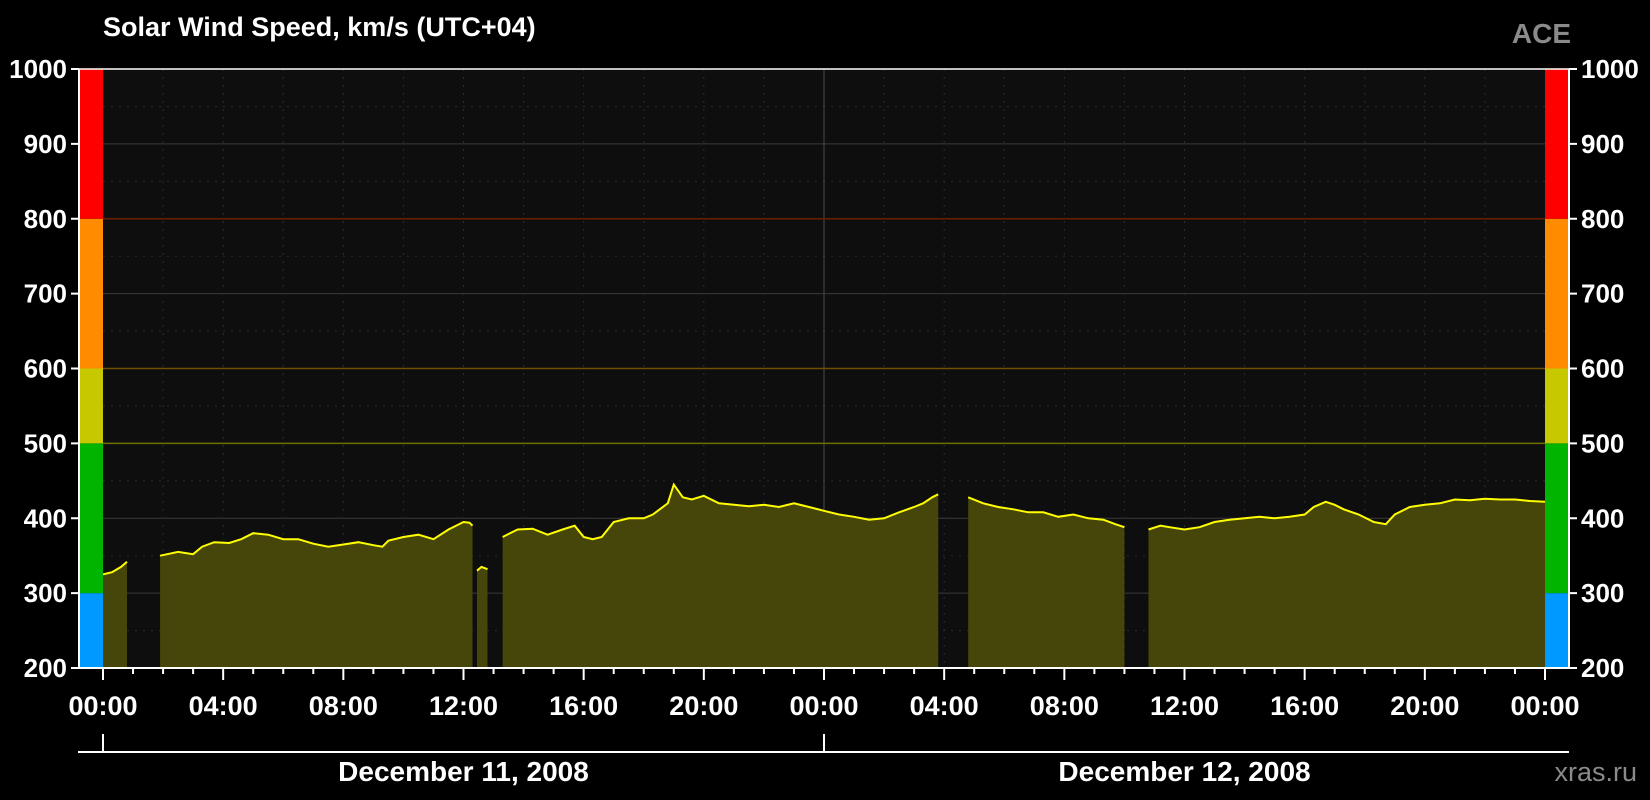 The height and width of the screenshot is (800, 1650). What do you see at coordinates (1602, 668) in the screenshot?
I see `y-tick-label-right: 200` at bounding box center [1602, 668].